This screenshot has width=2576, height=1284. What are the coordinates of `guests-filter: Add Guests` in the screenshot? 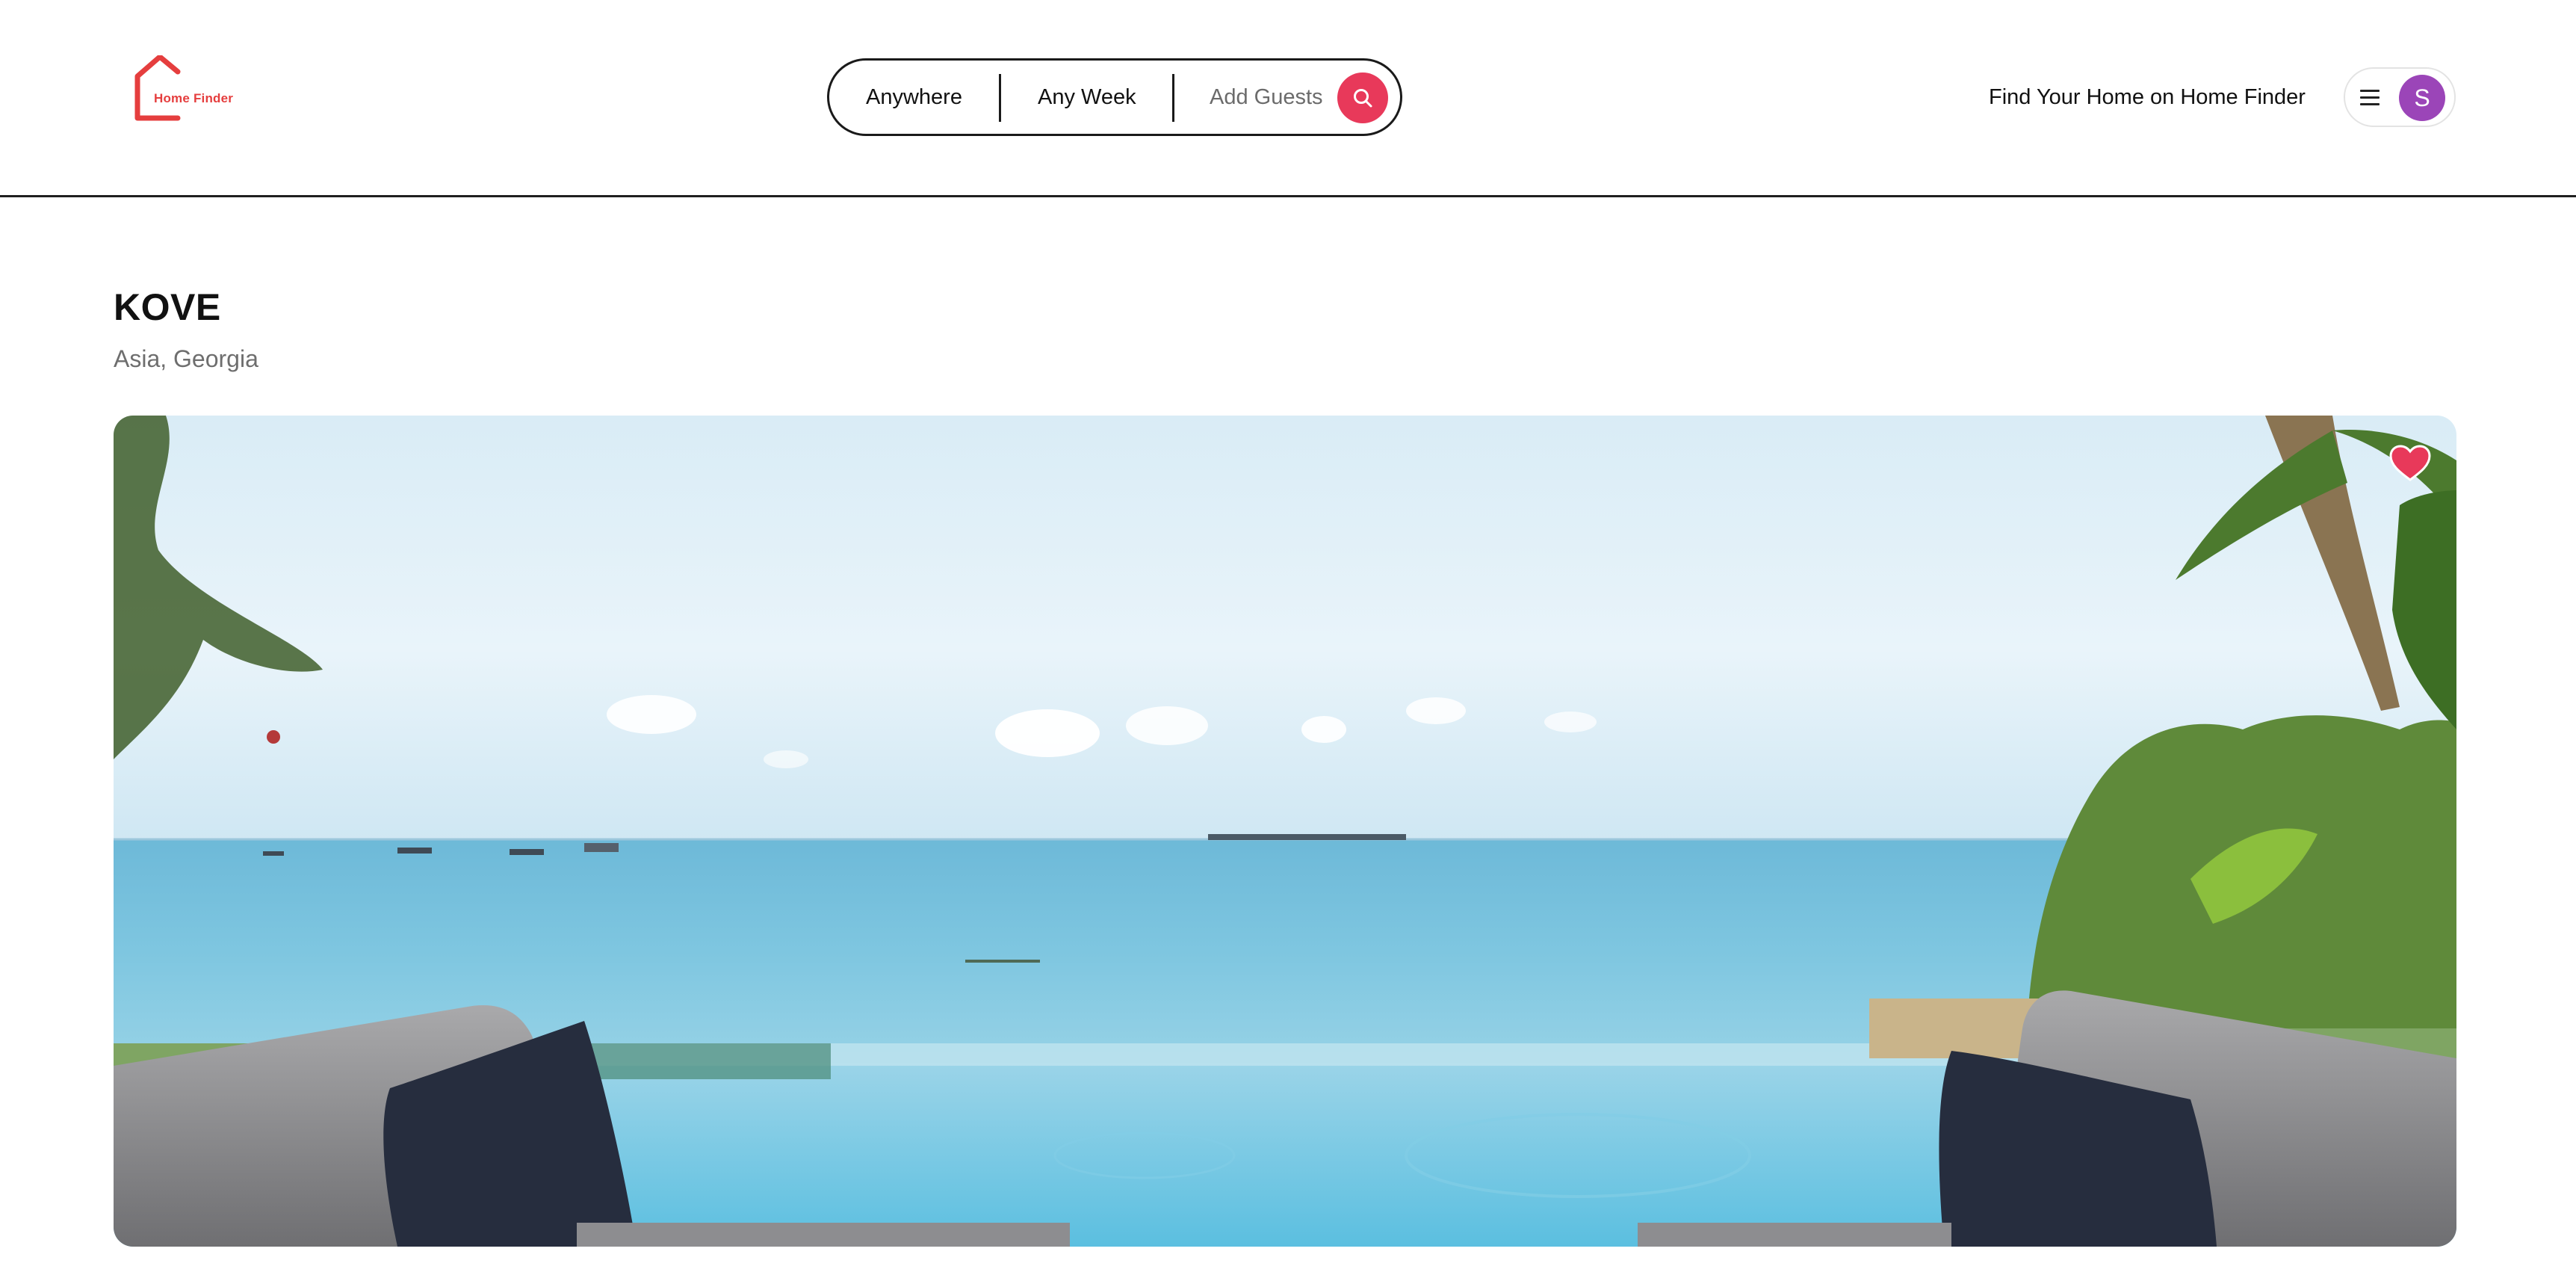 It's located at (1266, 98).